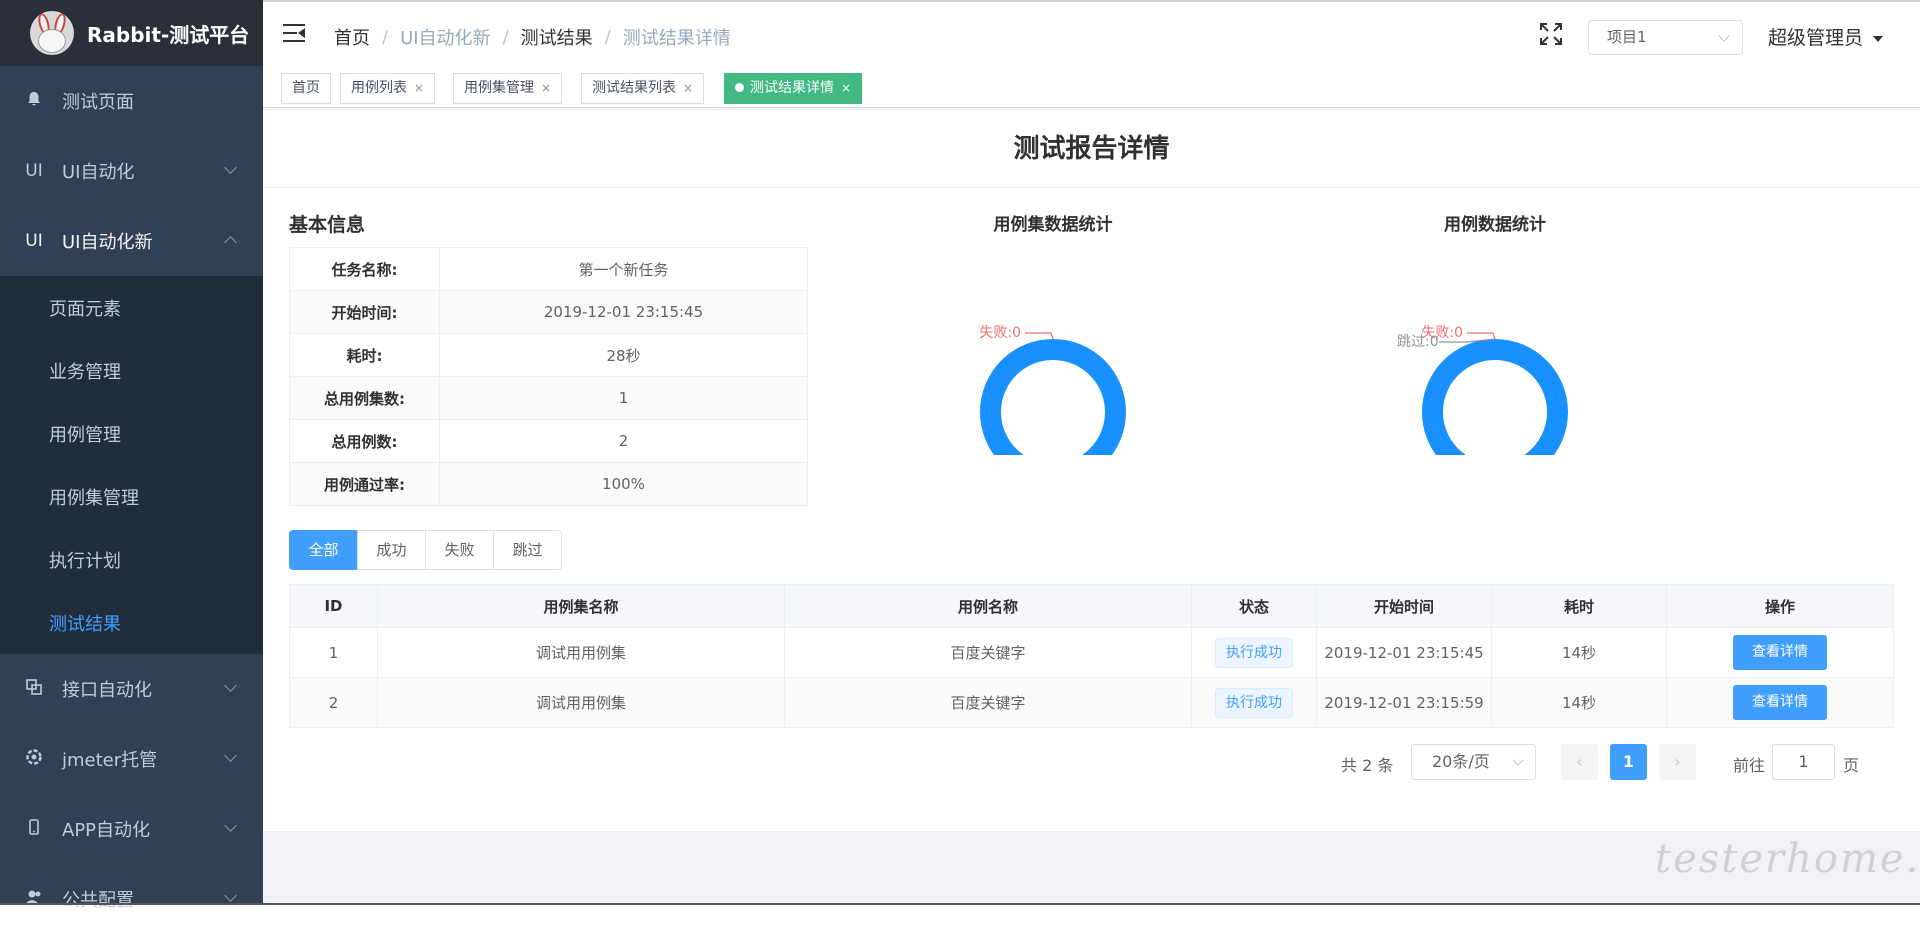 This screenshot has width=1920, height=934. I want to click on info-key: 任务名称:, so click(365, 269).